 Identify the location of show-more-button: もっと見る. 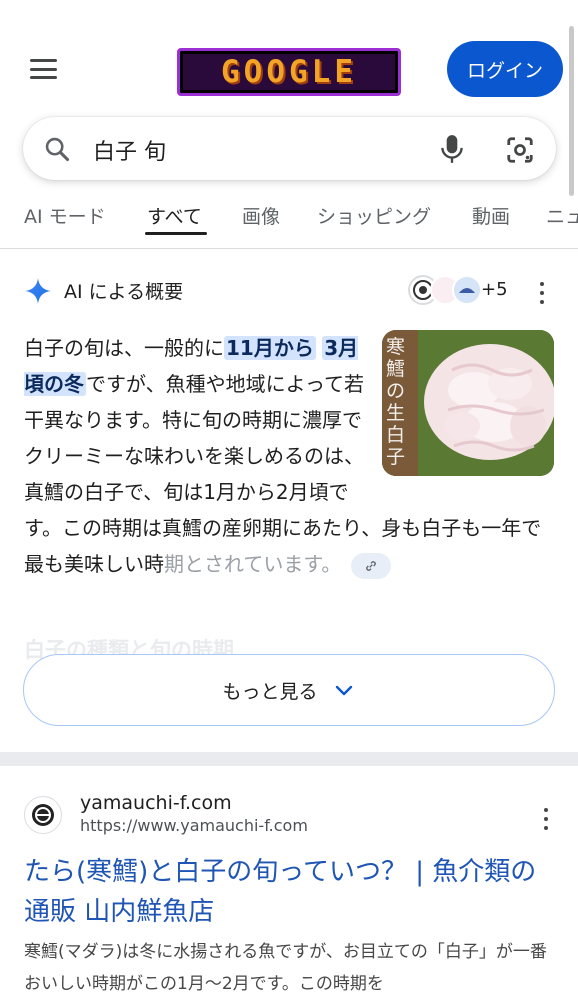
(289, 690).